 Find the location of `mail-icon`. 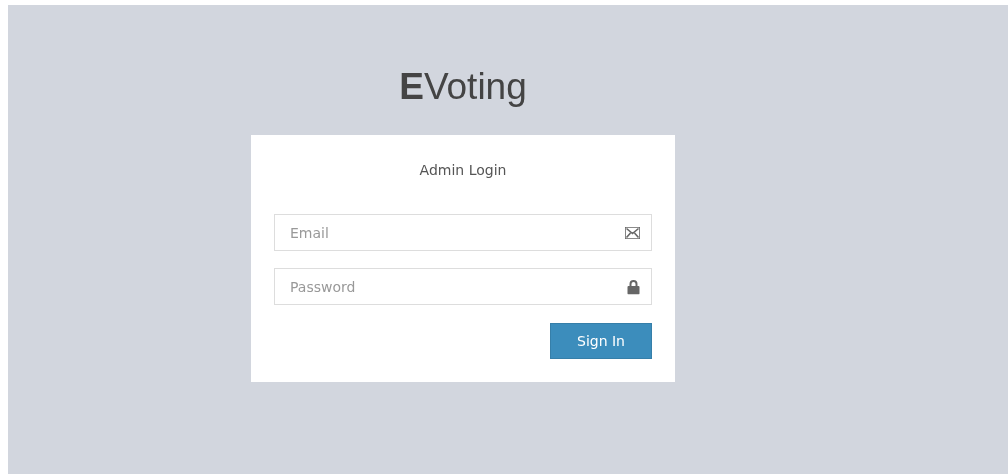

mail-icon is located at coordinates (632, 232).